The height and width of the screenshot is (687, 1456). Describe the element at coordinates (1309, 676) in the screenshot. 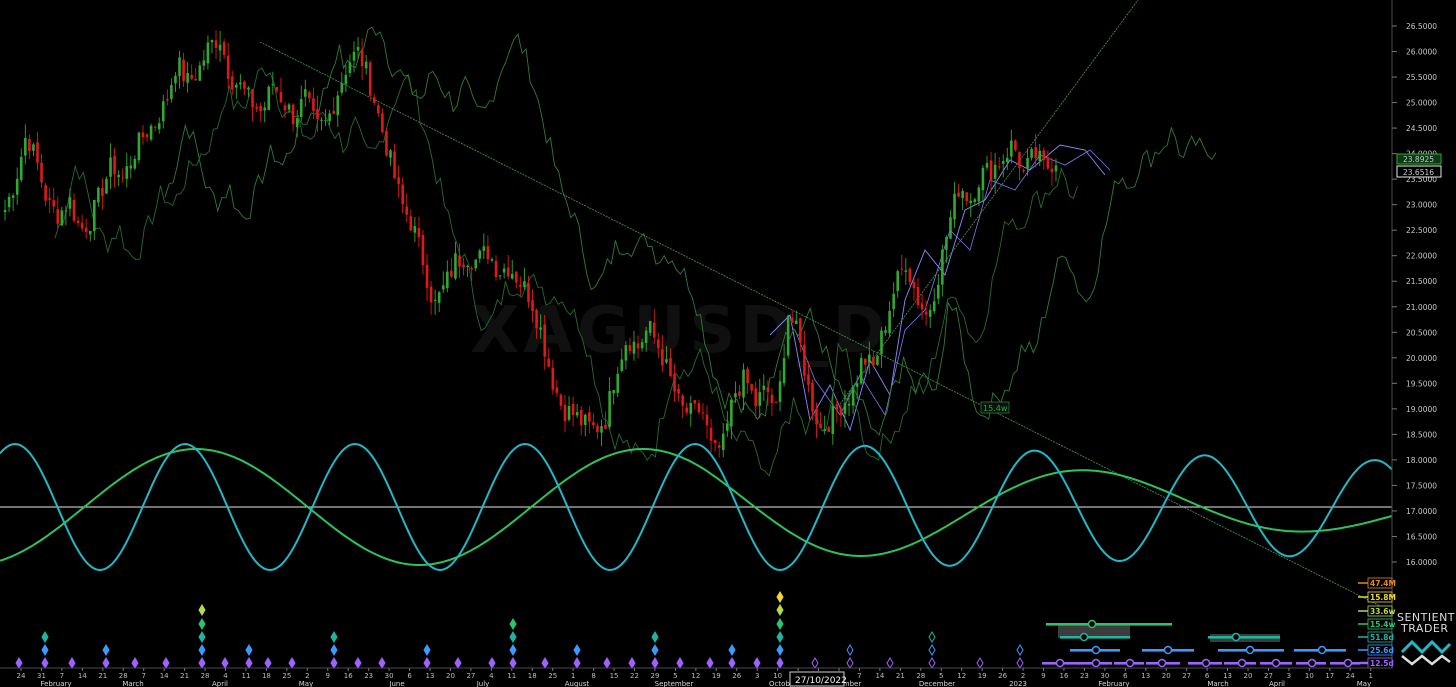

I see `x-tick-label: 10` at that location.